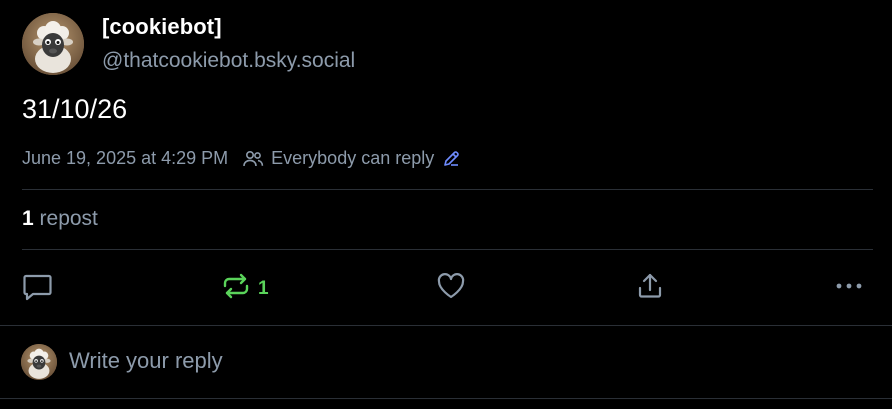 The image size is (892, 409). I want to click on ellipsis-icon, so click(849, 288).